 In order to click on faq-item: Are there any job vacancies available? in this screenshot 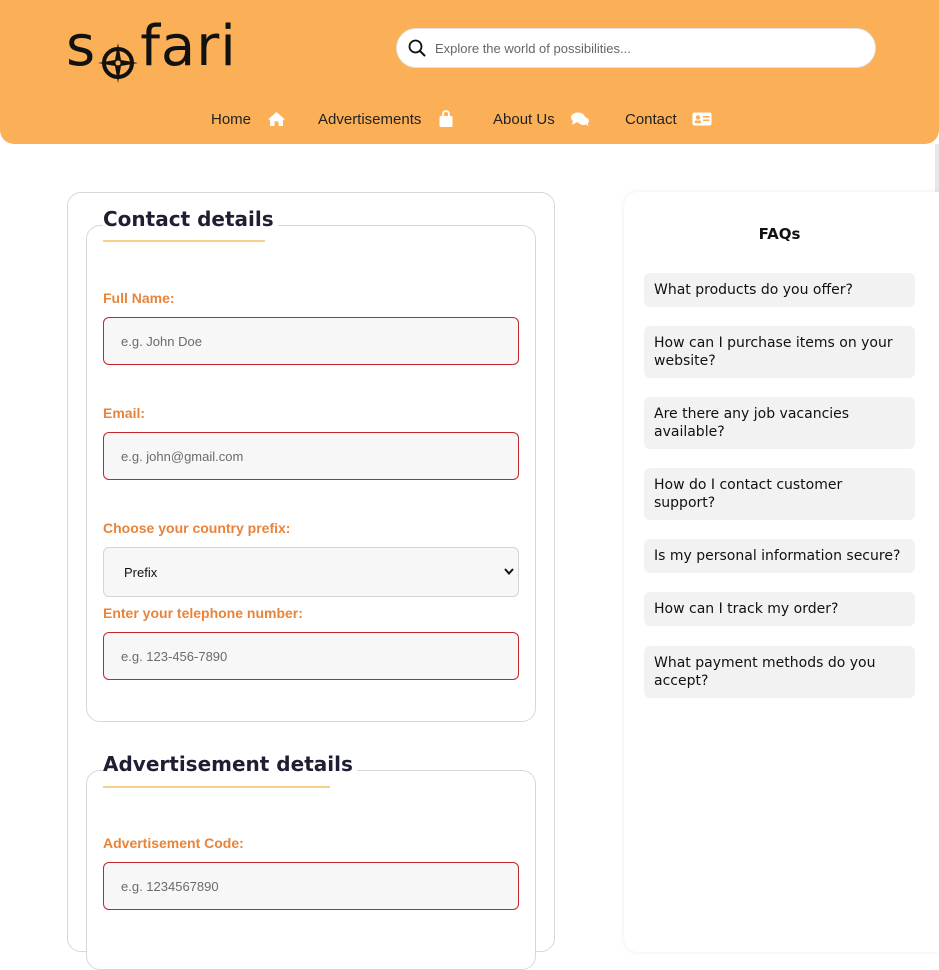, I will do `click(779, 423)`.